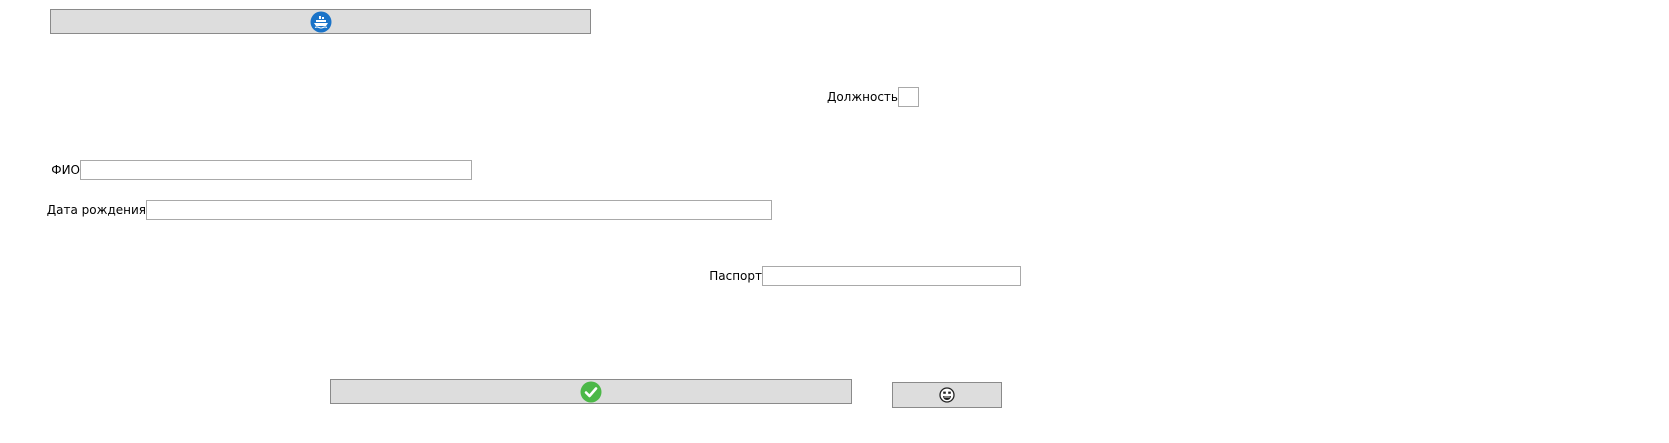  What do you see at coordinates (276, 170) in the screenshot?
I see `fio-field` at bounding box center [276, 170].